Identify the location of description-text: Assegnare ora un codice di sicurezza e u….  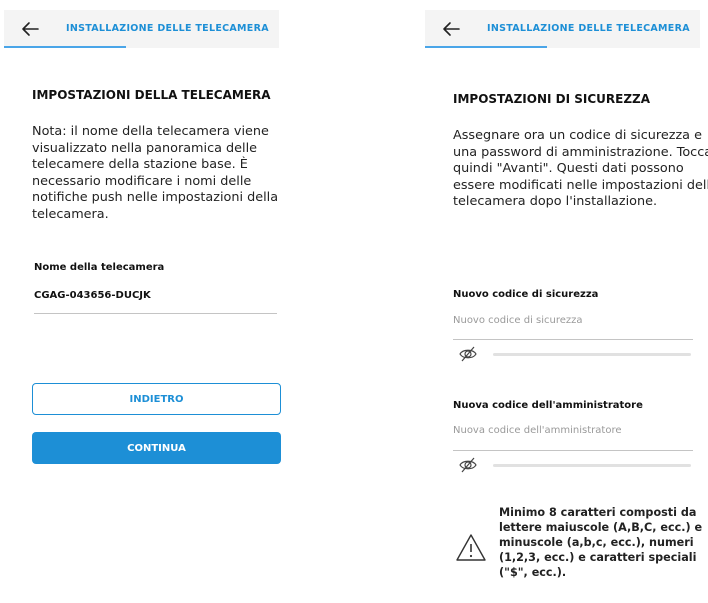
(580, 168).